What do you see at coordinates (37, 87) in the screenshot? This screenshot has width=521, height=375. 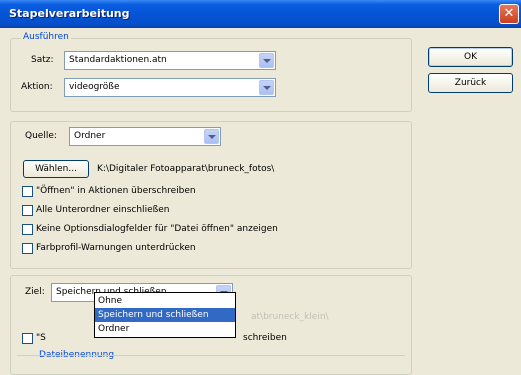 I see `aktion-label: Aktion:` at bounding box center [37, 87].